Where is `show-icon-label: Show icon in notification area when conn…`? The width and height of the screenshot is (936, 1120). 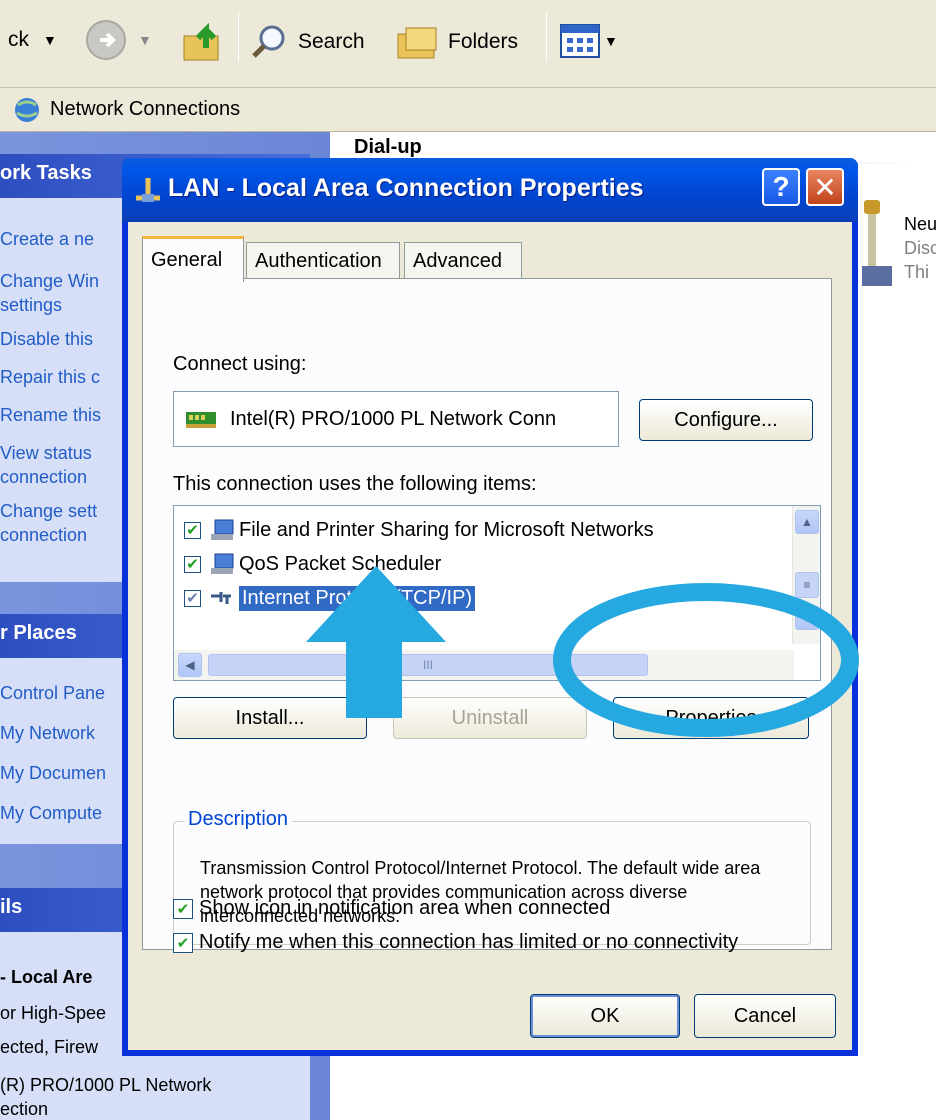
show-icon-label: Show icon in notification area when conn… is located at coordinates (405, 908).